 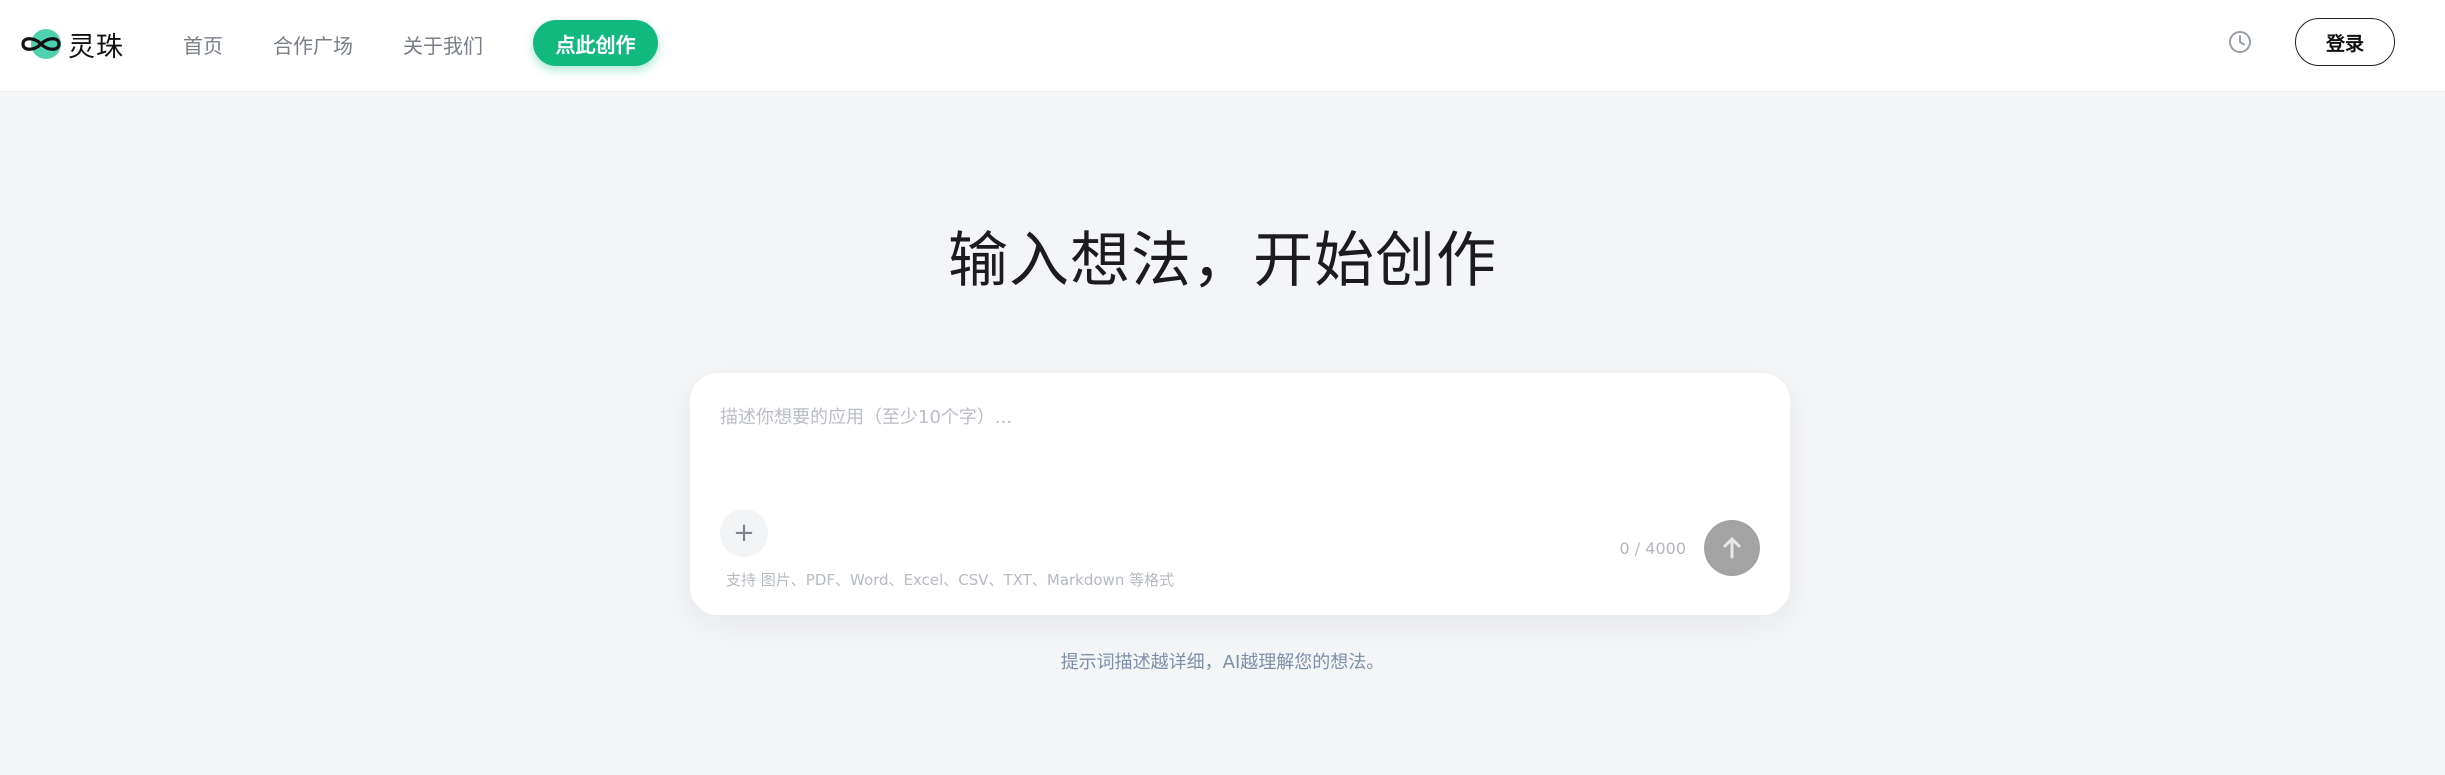 I want to click on send-button, so click(x=1732, y=548).